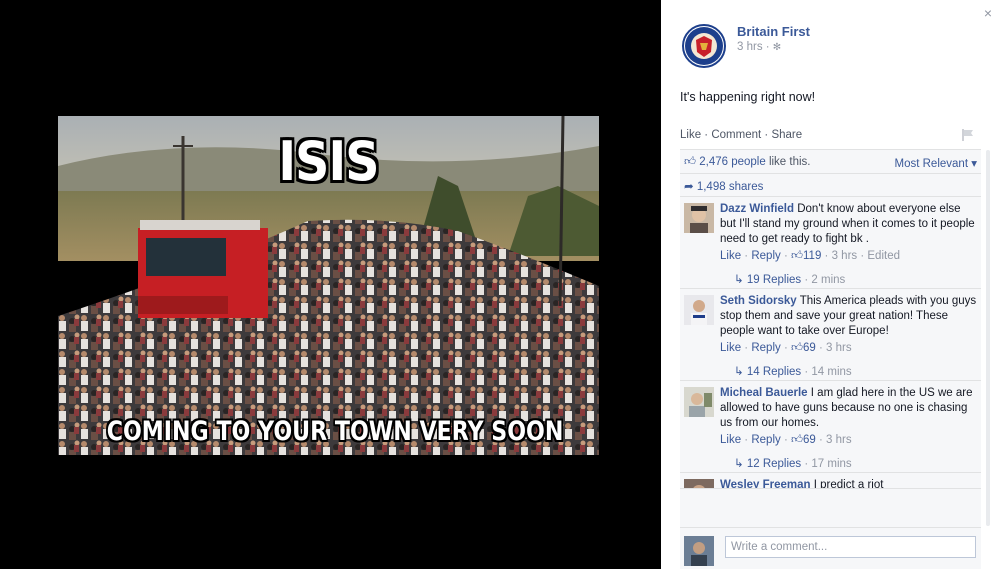 This screenshot has height=569, width=1000. What do you see at coordinates (764, 393) in the screenshot?
I see `commenter-name: Micheal Bauerle` at bounding box center [764, 393].